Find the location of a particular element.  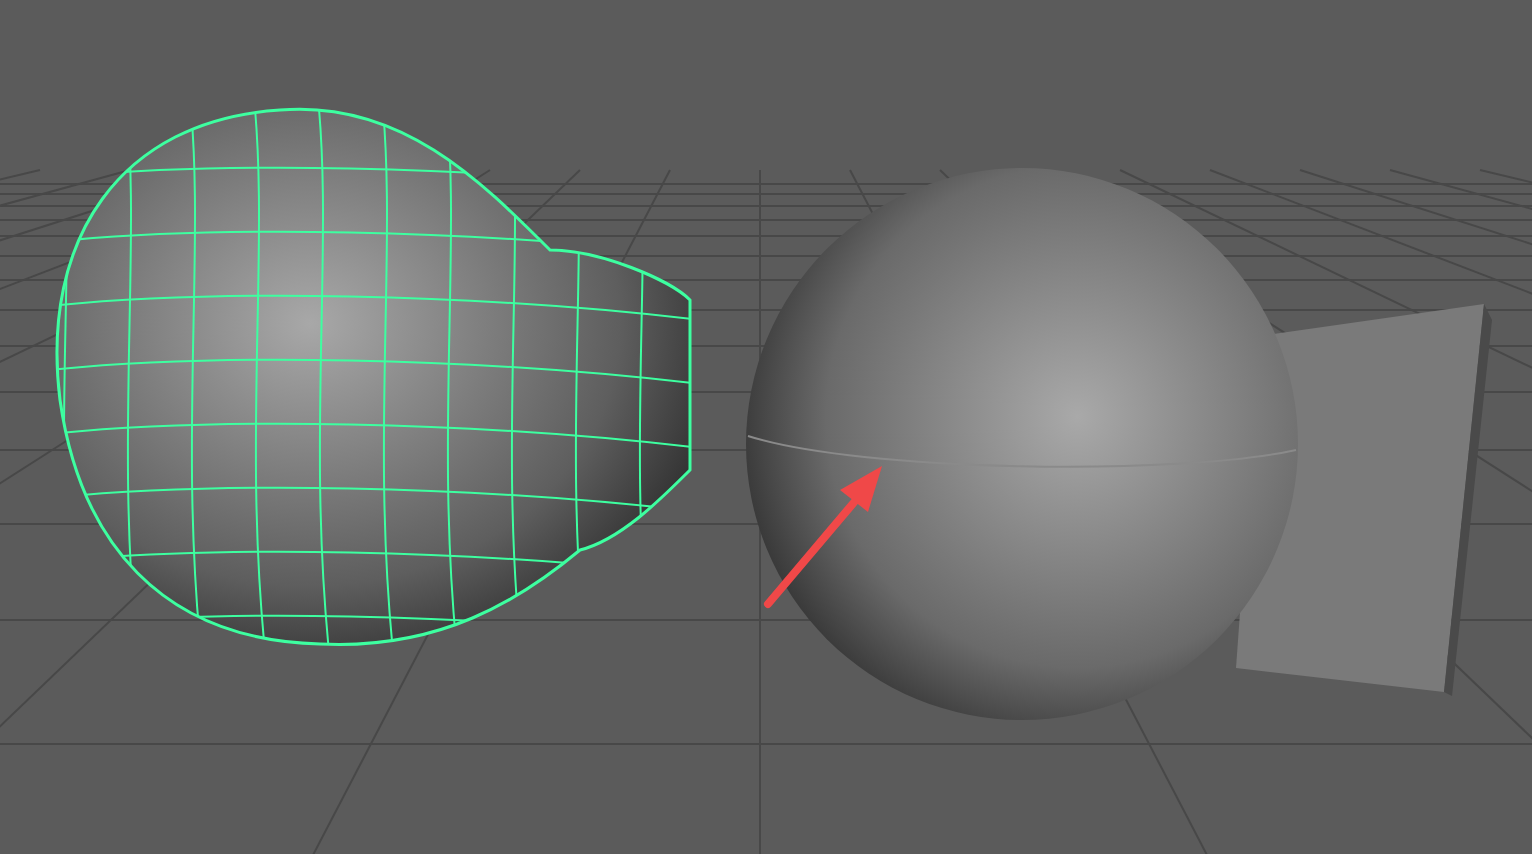

annotation-arrow is located at coordinates (823, 537).